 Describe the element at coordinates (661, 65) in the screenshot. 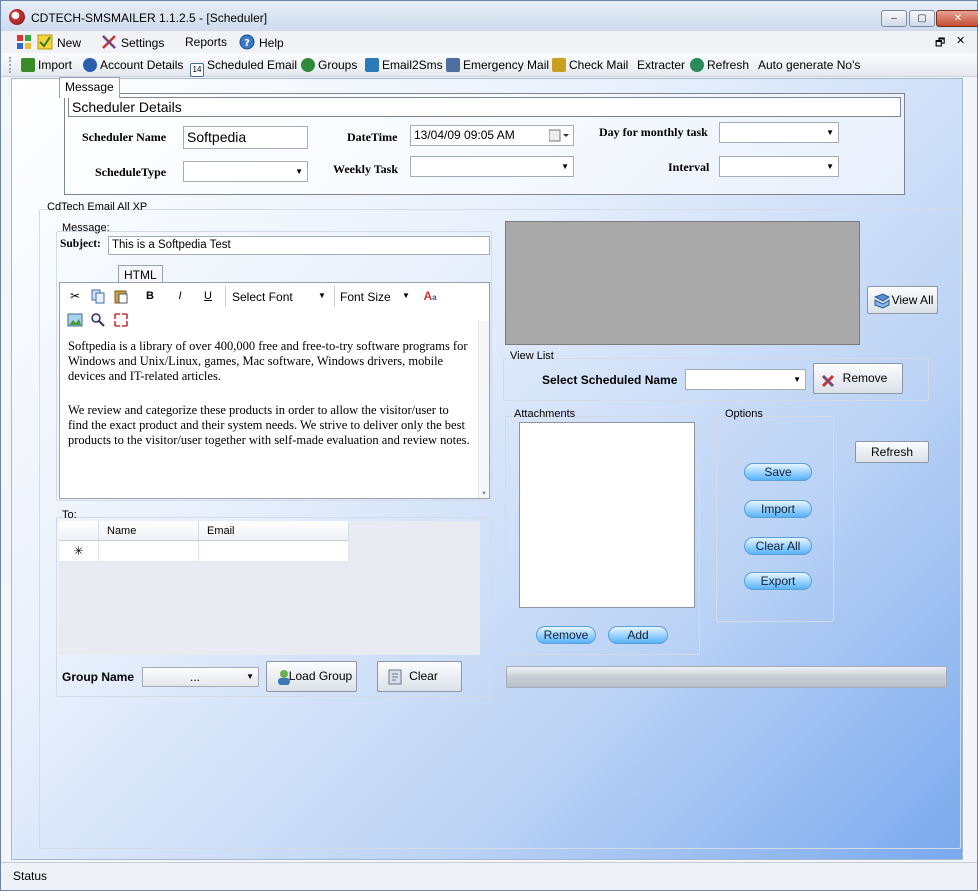

I see `toolbar-extracter: Extracter` at that location.